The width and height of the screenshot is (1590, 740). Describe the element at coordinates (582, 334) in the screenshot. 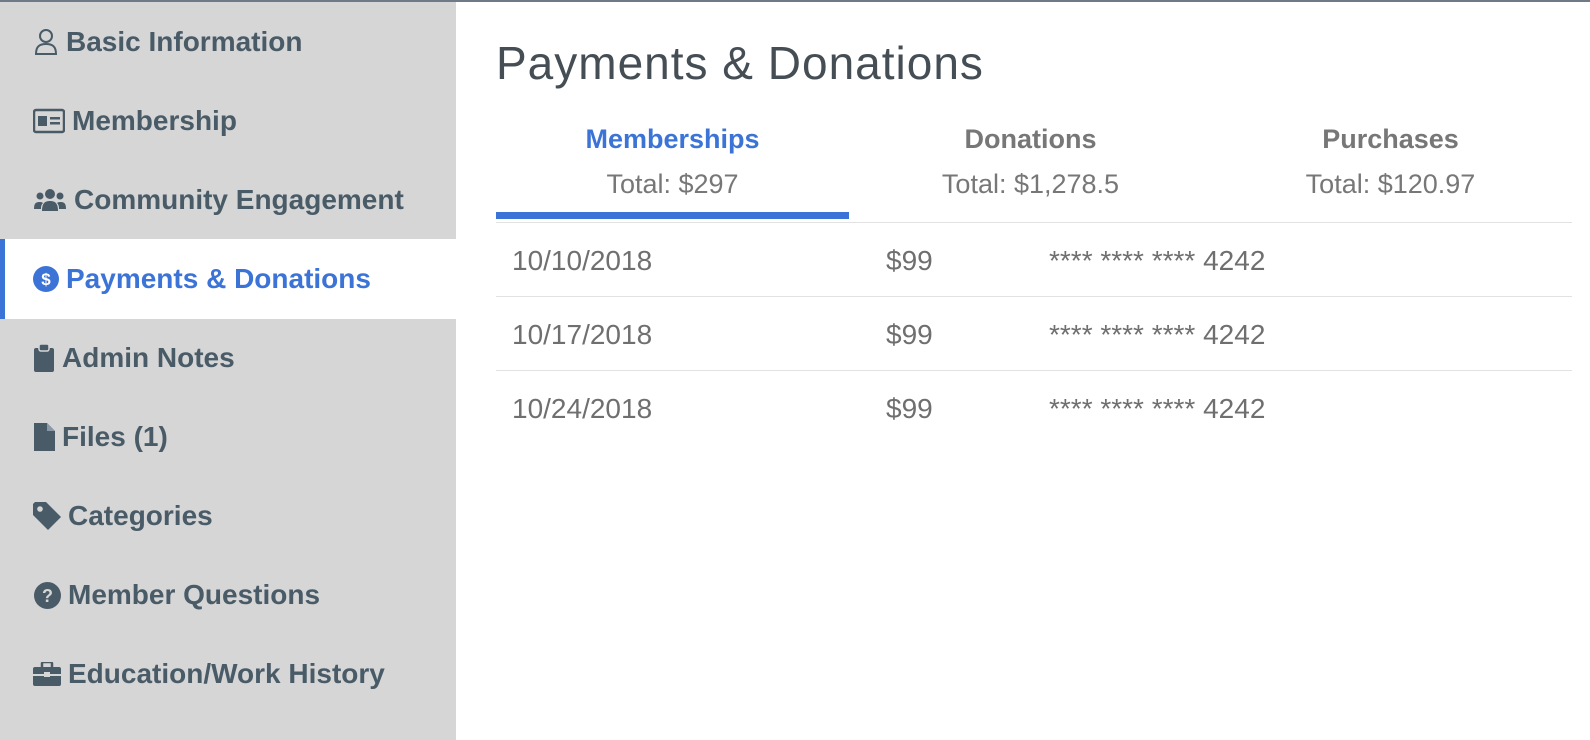

I see `payment-date: 10/17/2018` at that location.